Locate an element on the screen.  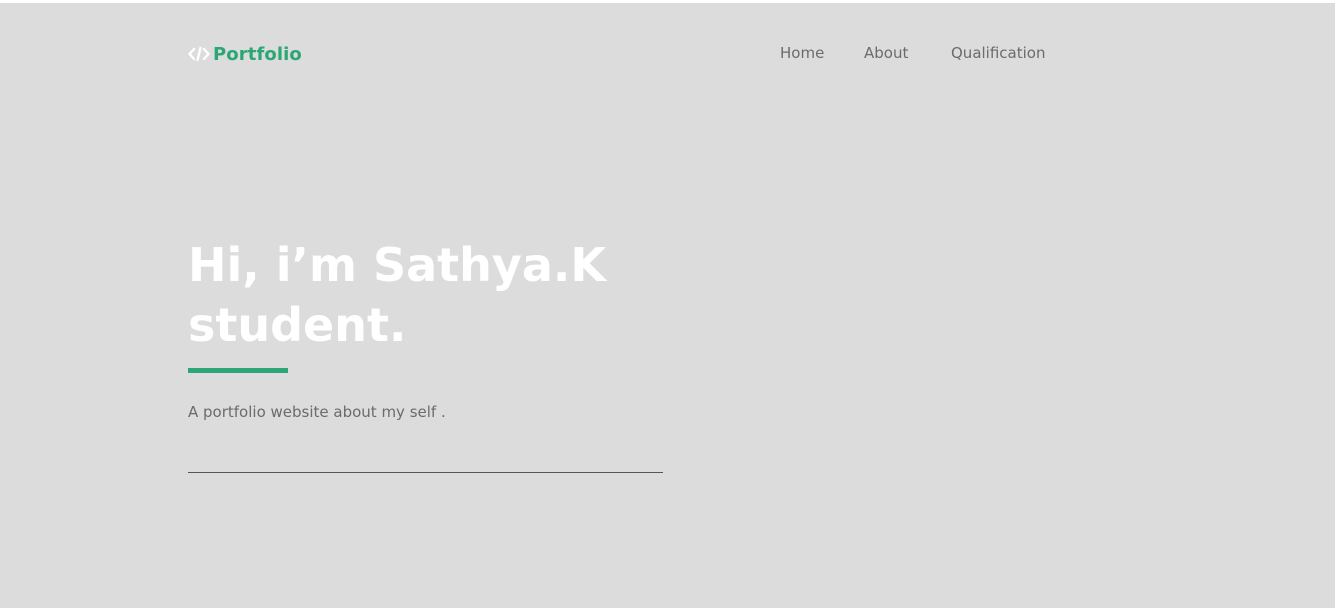
logo-link: Portfolio is located at coordinates (245, 54).